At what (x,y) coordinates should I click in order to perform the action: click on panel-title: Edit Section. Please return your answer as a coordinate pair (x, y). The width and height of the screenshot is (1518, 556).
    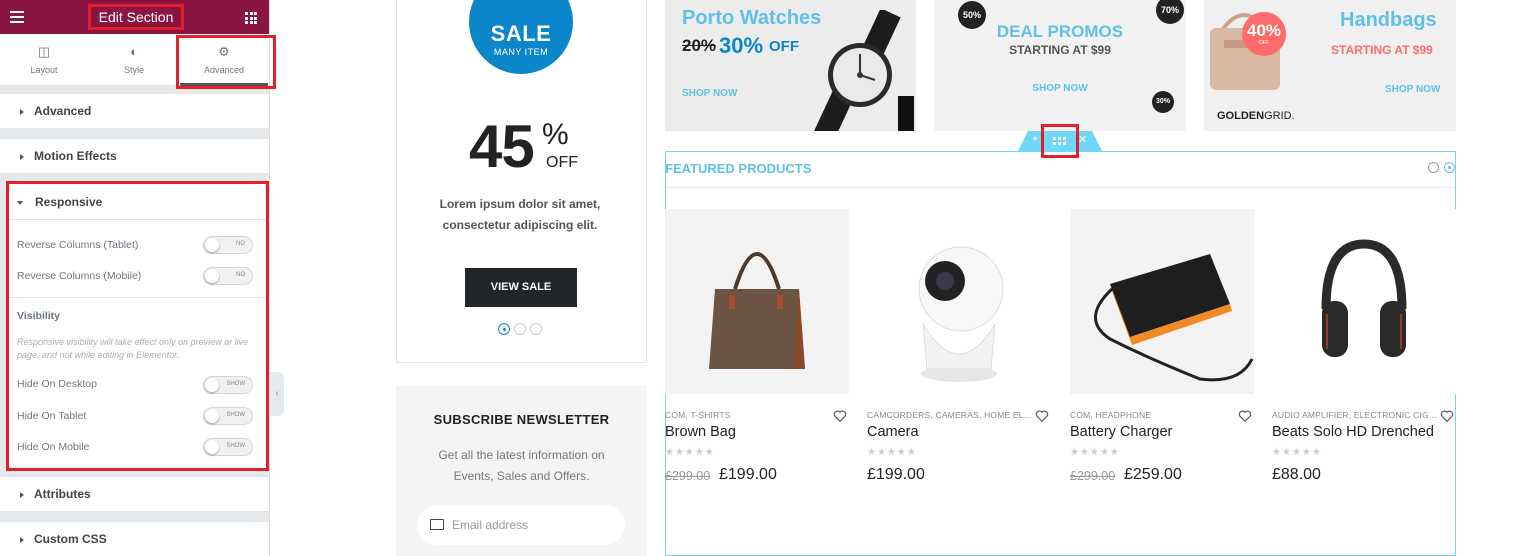
    Looking at the image, I should click on (136, 17).